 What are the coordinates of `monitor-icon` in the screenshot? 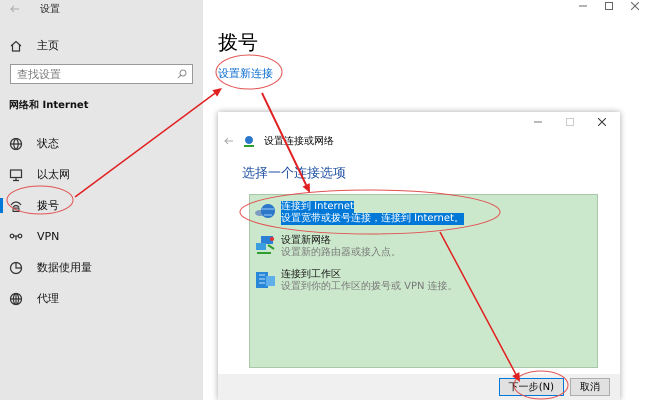 It's located at (16, 175).